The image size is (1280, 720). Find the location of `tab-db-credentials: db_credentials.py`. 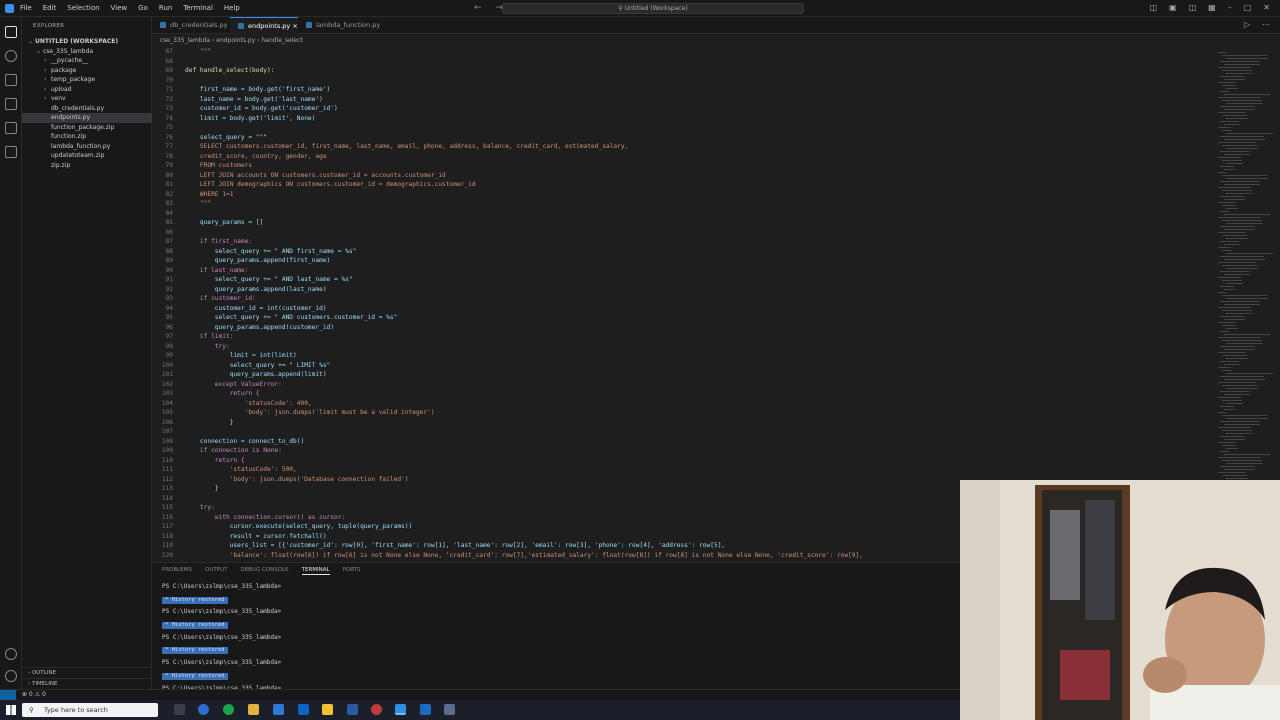

tab-db-credentials: db_credentials.py is located at coordinates (191, 25).